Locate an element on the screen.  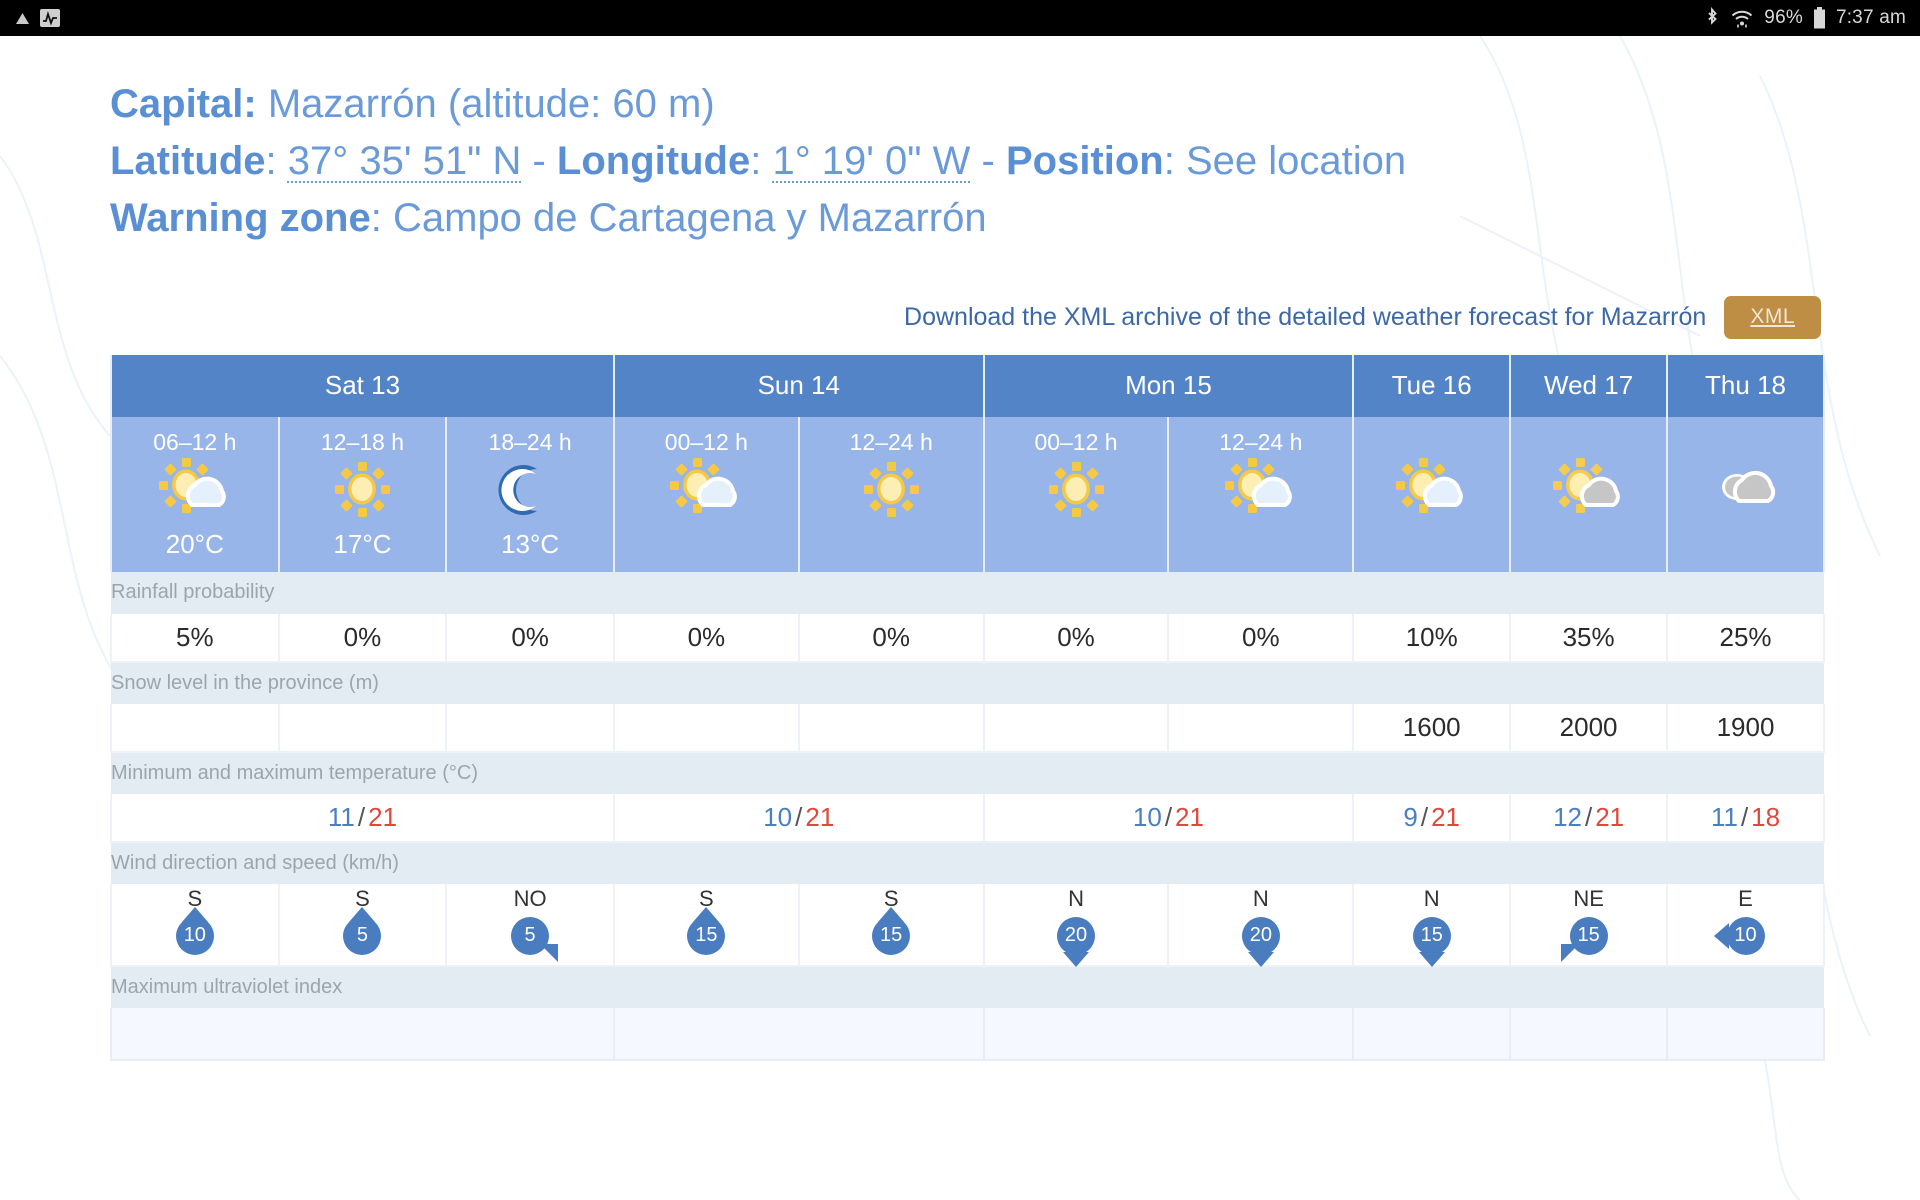
wind-direction-label: NO is located at coordinates (530, 898).